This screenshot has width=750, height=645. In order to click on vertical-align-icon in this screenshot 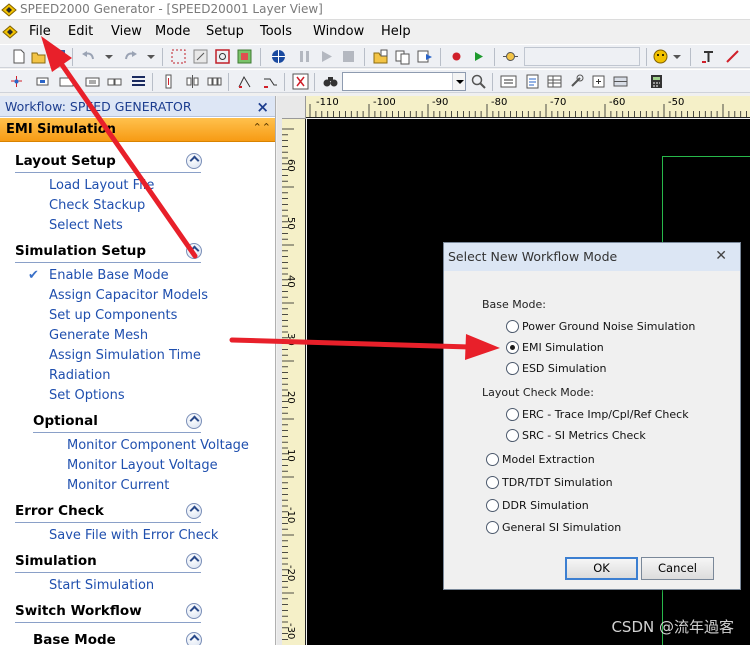, I will do `click(168, 81)`.